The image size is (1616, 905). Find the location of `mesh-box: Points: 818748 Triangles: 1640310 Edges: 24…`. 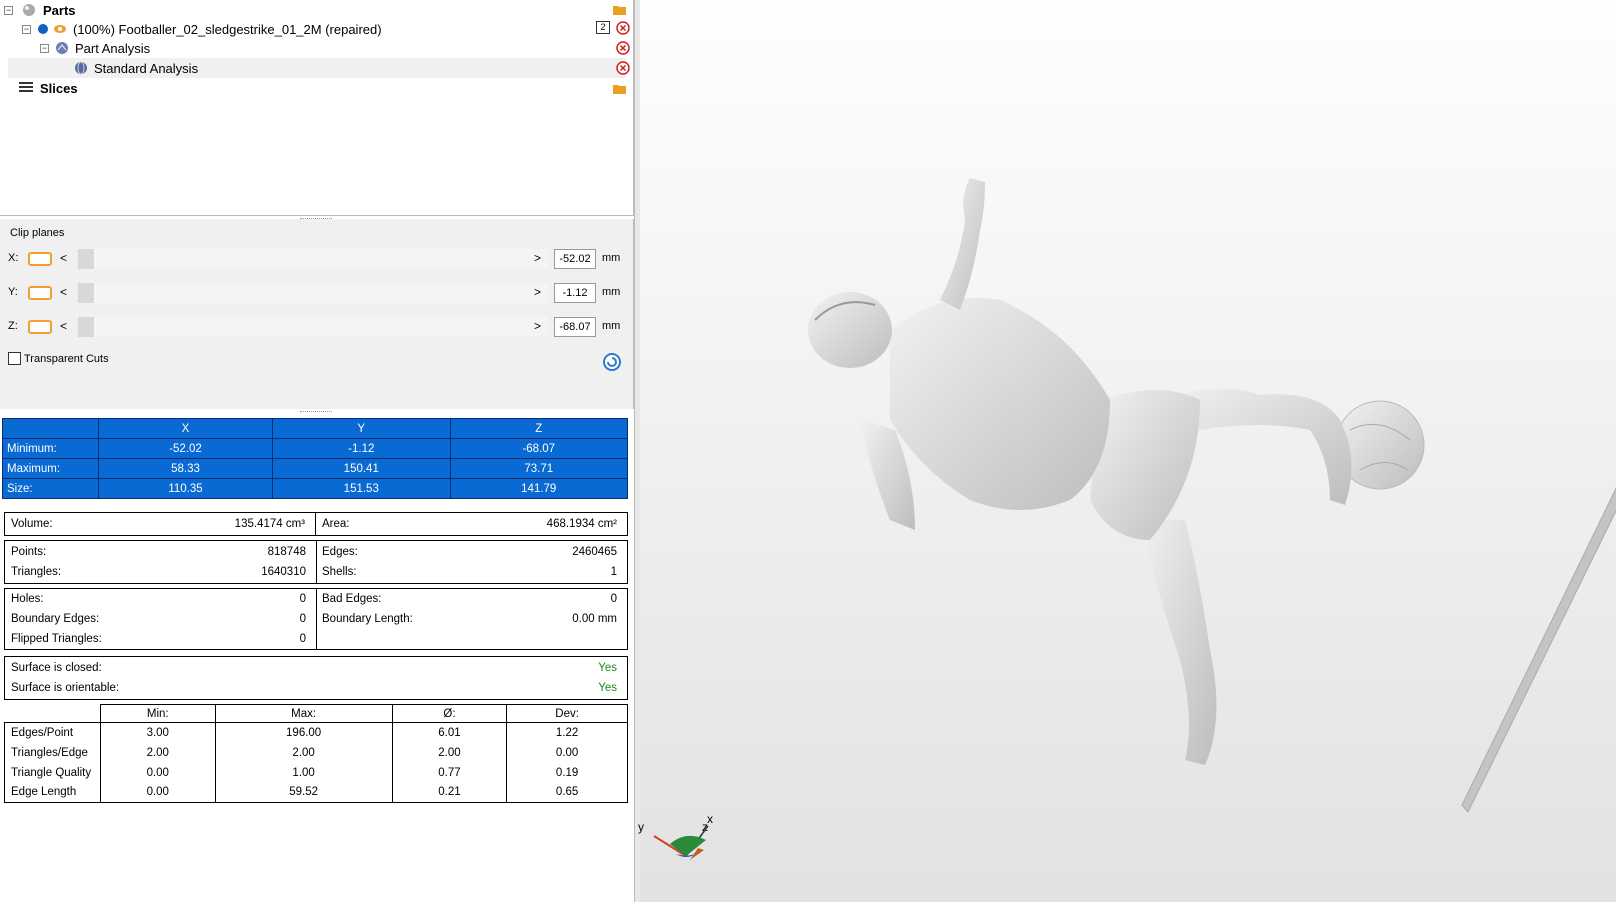

mesh-box: Points: 818748 Triangles: 1640310 Edges: 24… is located at coordinates (316, 562).